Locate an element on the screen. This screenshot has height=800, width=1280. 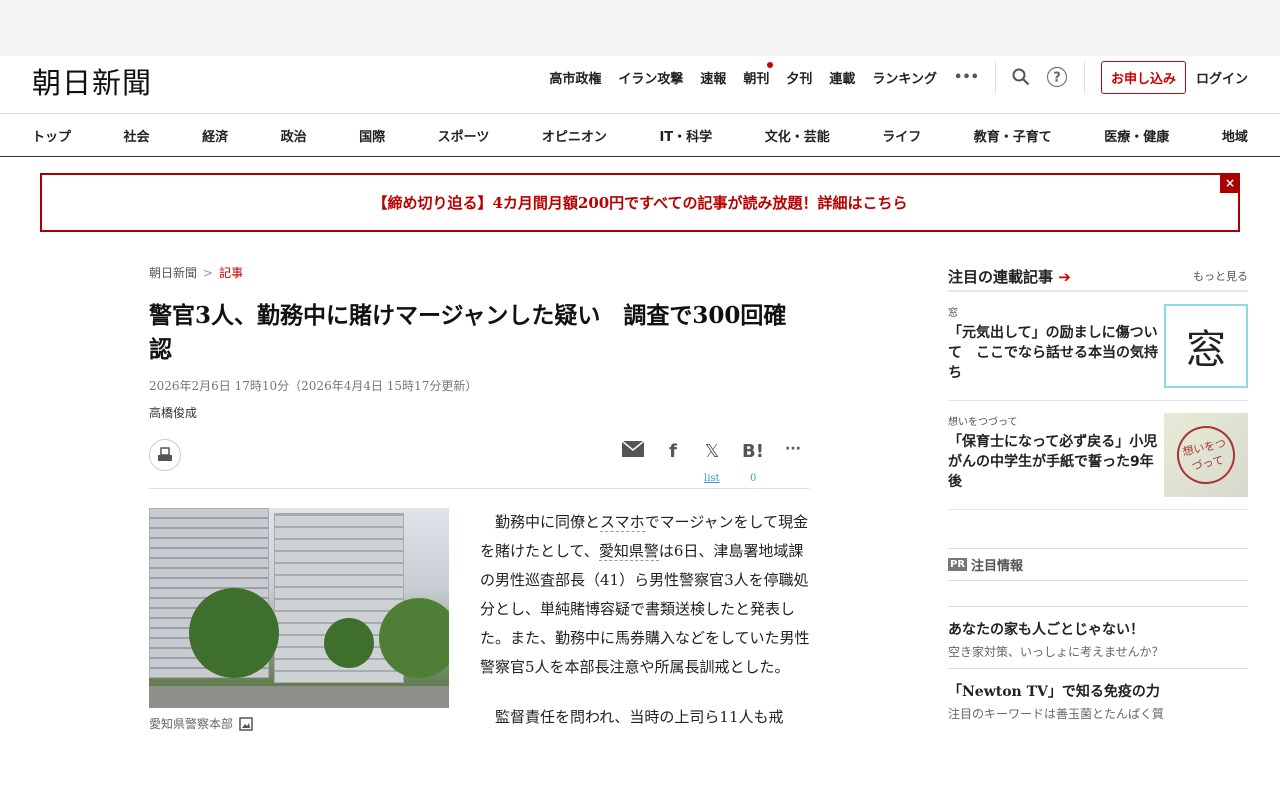
series-thumbnail: 想いをつづって is located at coordinates (1206, 455).